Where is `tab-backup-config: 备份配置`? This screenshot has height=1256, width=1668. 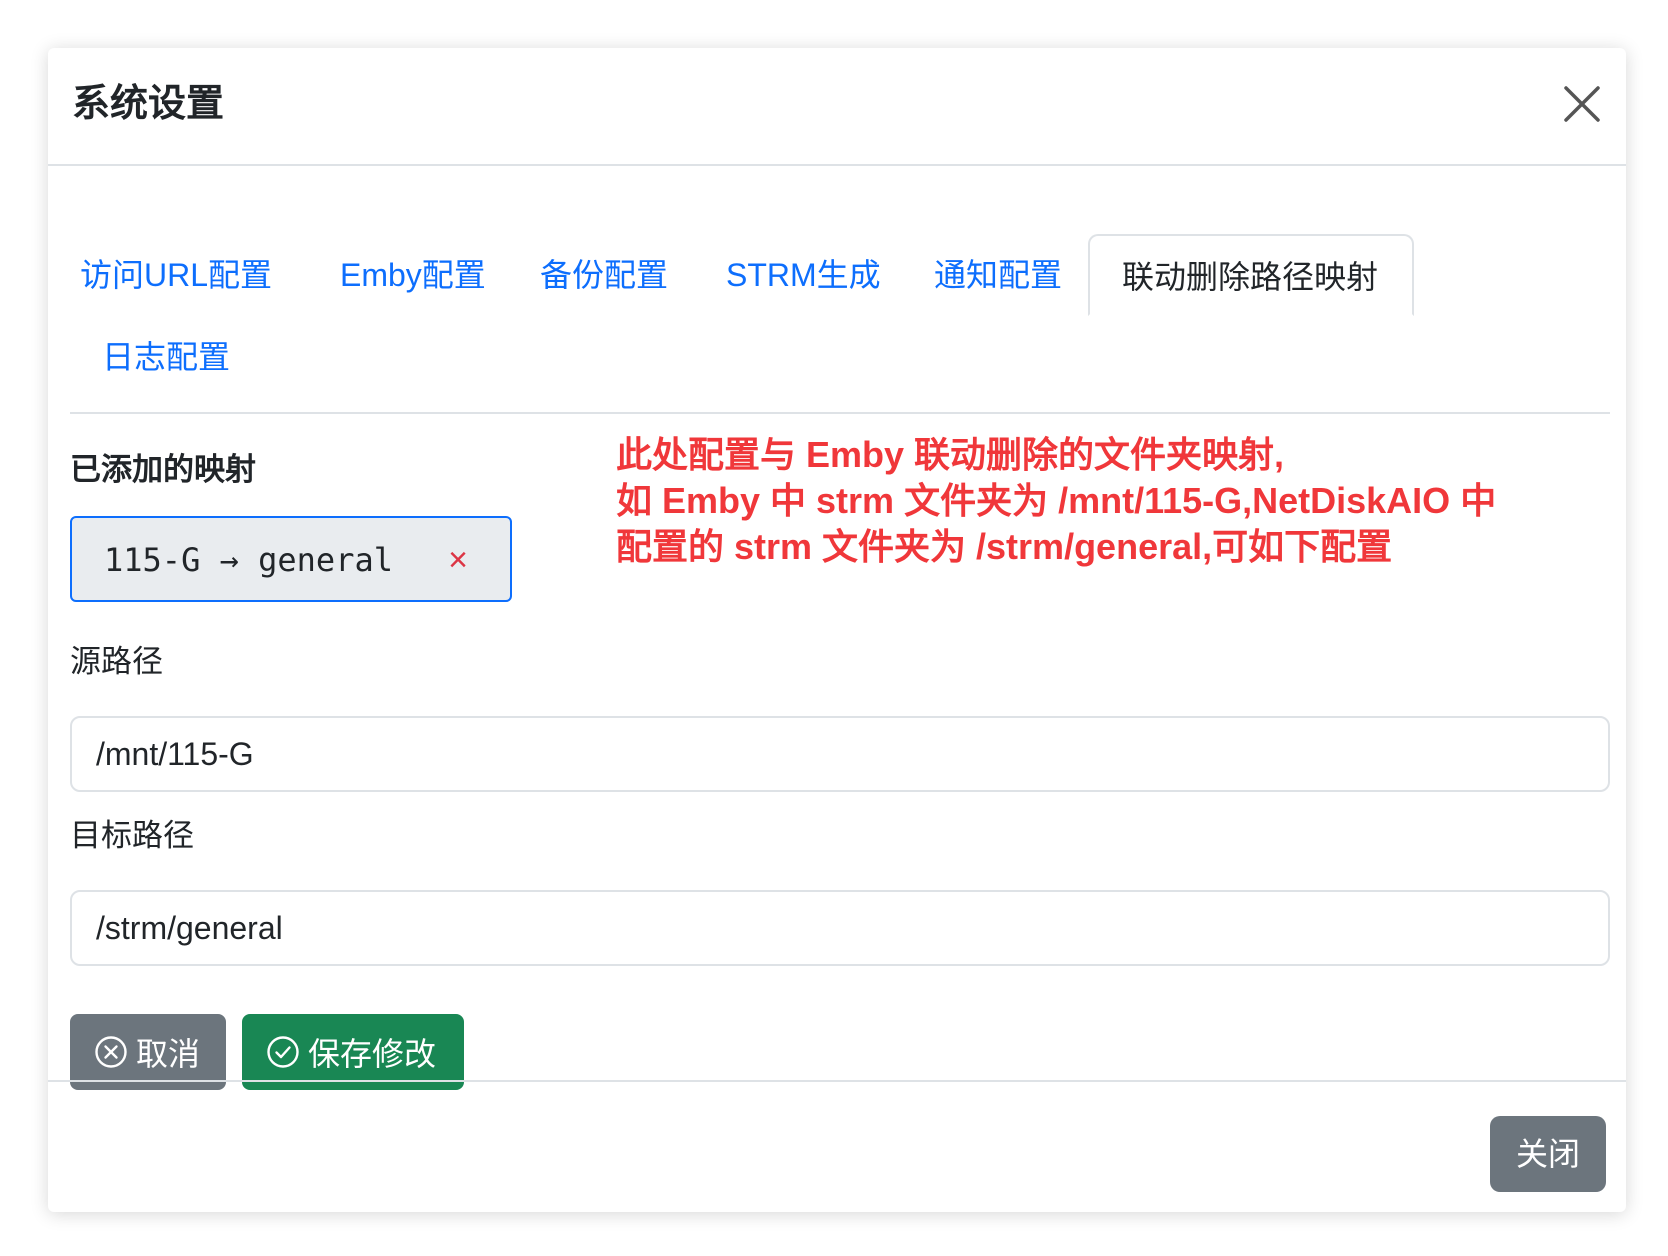 tab-backup-config: 备份配置 is located at coordinates (610, 275).